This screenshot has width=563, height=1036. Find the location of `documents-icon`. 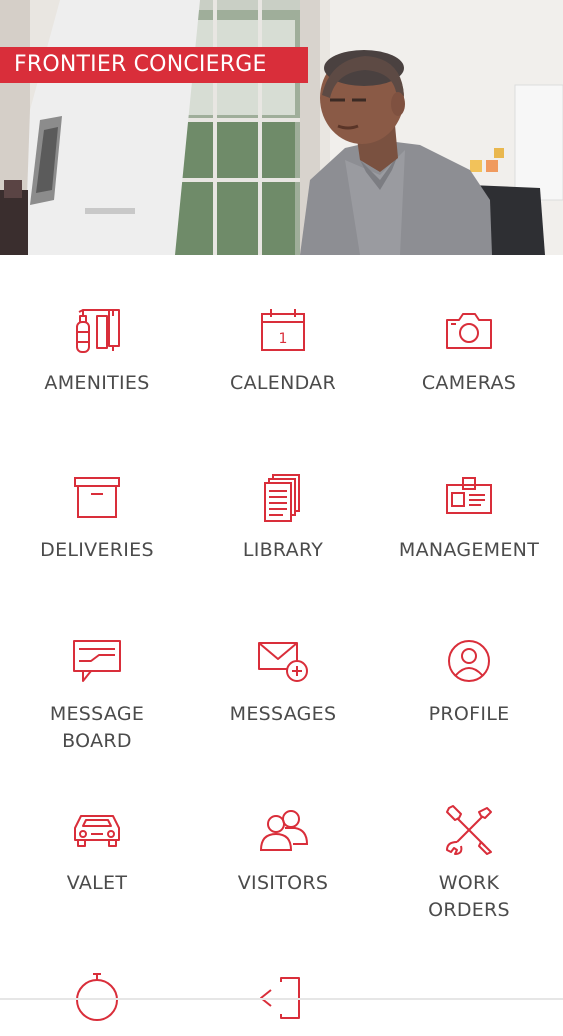

documents-icon is located at coordinates (283, 497).